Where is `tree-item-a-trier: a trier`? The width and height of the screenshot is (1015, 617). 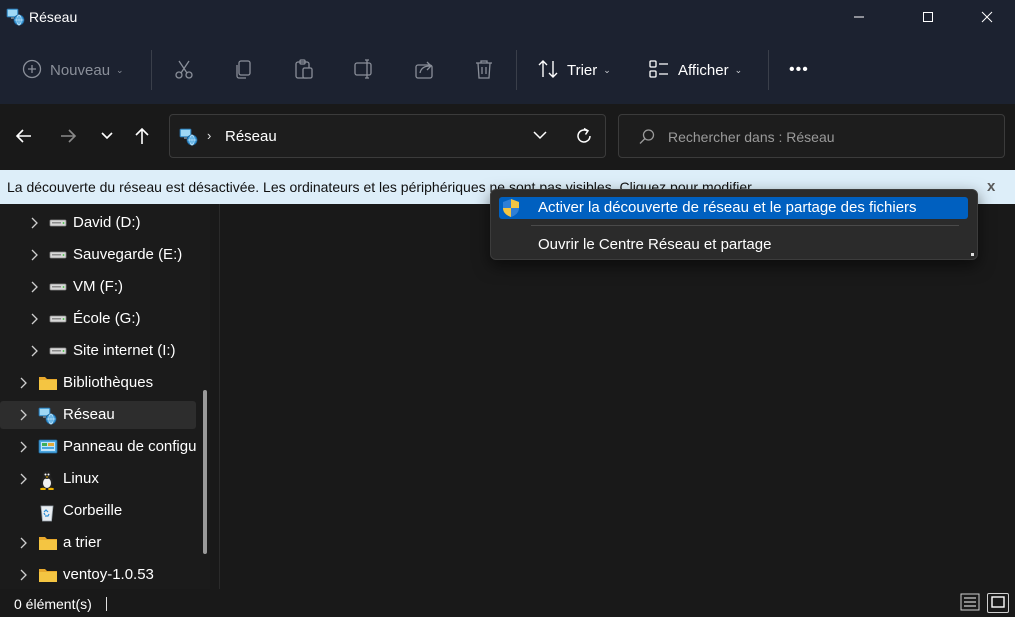 tree-item-a-trier: a trier is located at coordinates (98, 543).